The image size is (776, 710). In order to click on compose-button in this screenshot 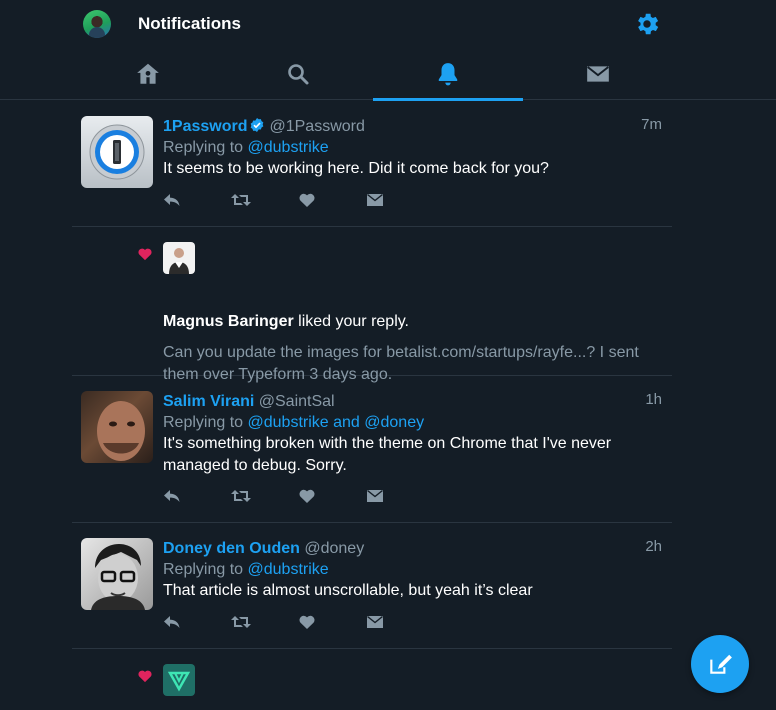, I will do `click(720, 664)`.